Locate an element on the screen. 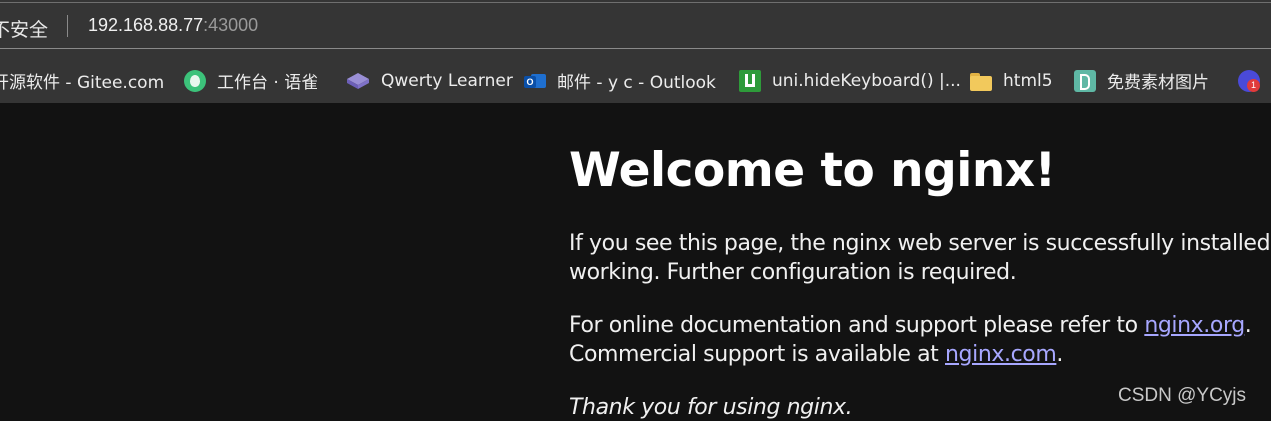 The image size is (1271, 421). bookmark-label: 免费素材图片 is located at coordinates (1158, 83).